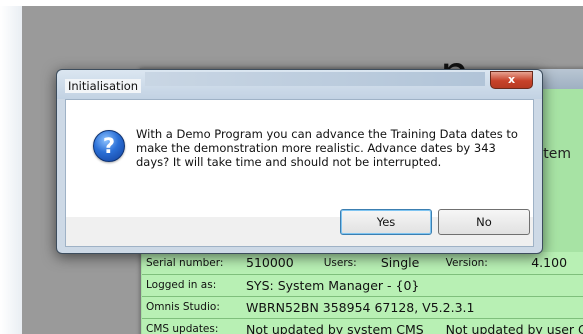 Image resolution: width=583 pixels, height=334 pixels. I want to click on titlebar-behind-strip, so click(315, 79).